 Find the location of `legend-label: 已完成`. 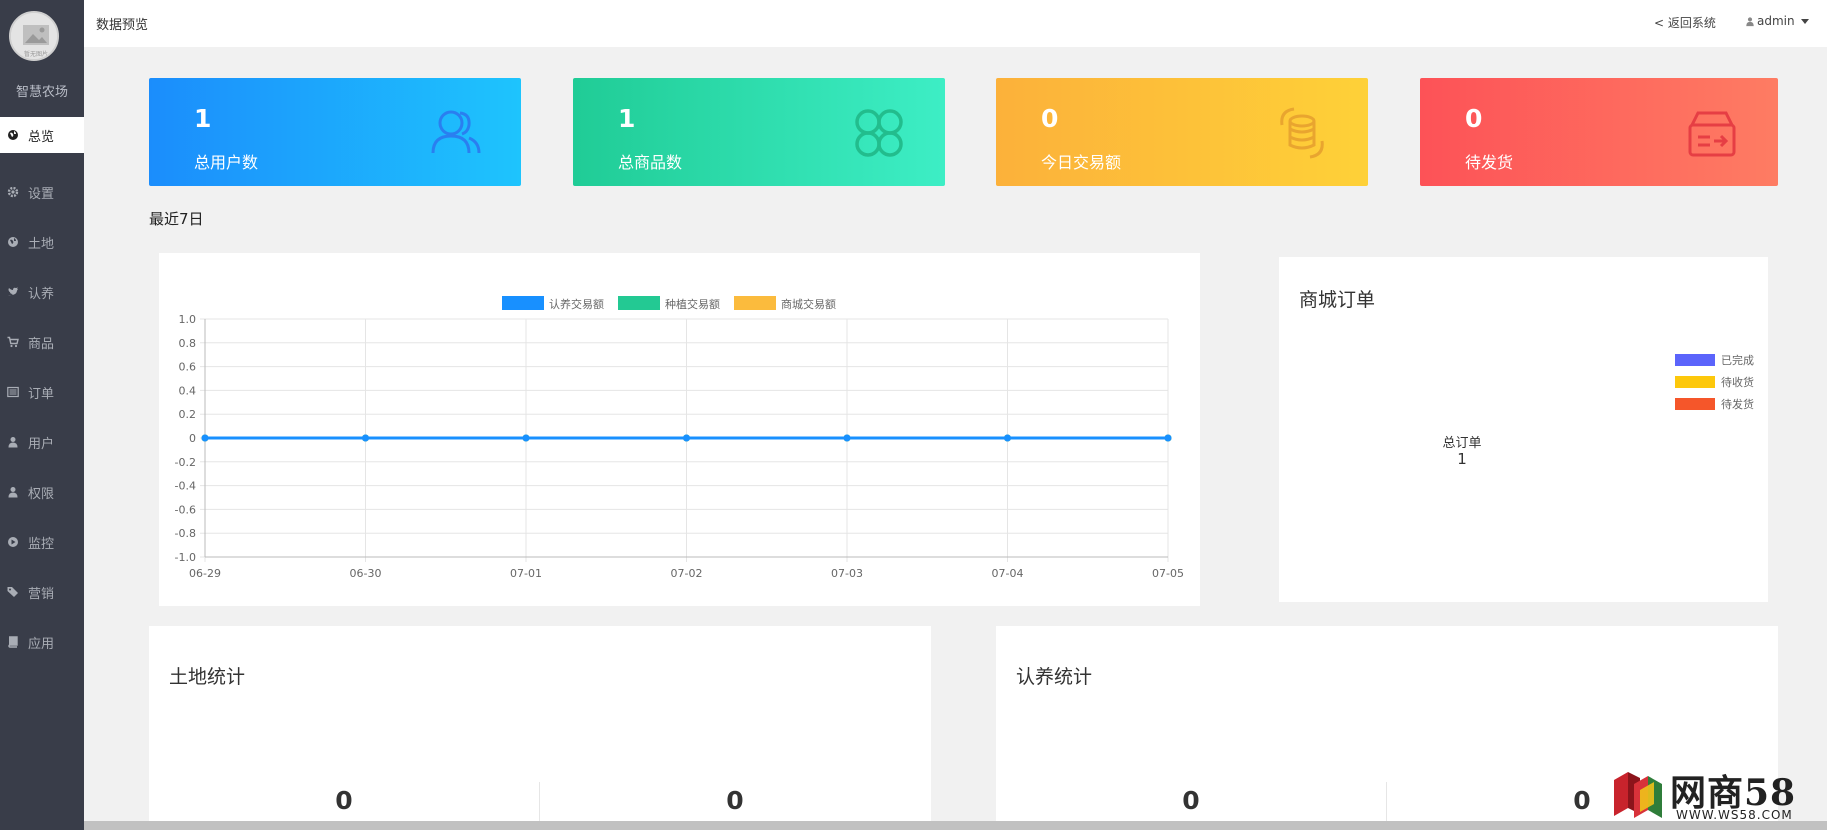

legend-label: 已完成 is located at coordinates (1737, 360).